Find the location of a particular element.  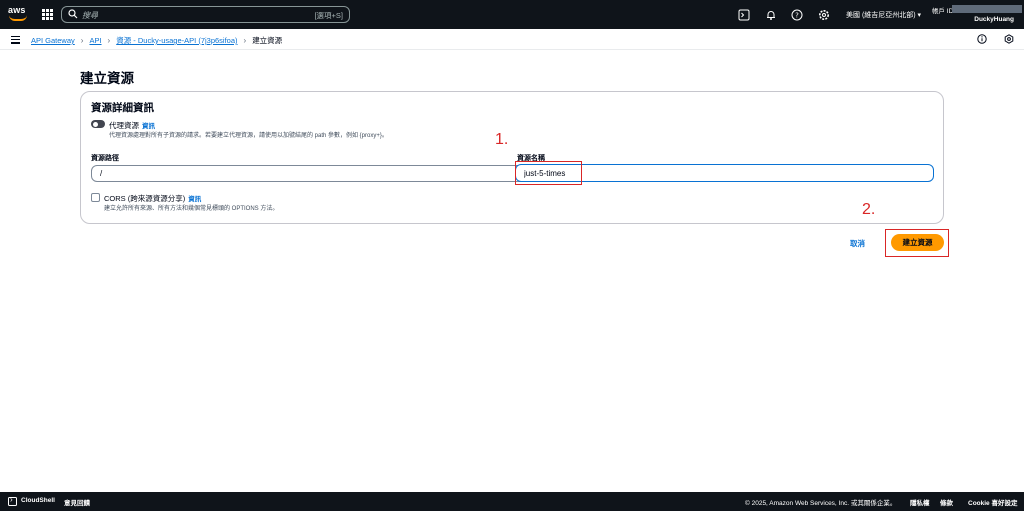

search-shortcut: [選項+S] is located at coordinates (328, 15).